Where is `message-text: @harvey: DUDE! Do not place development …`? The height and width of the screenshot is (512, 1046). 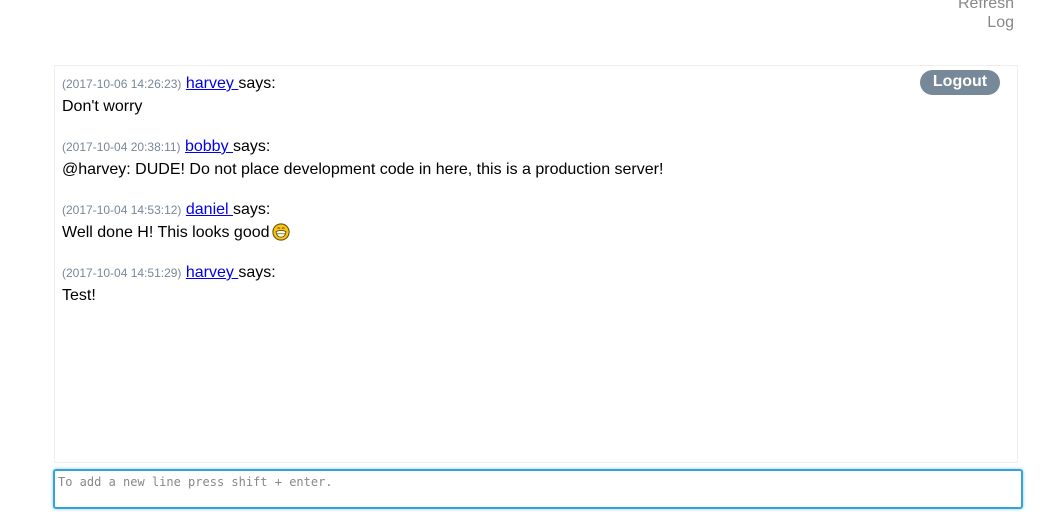 message-text: @harvey: DUDE! Do not place development … is located at coordinates (363, 169).